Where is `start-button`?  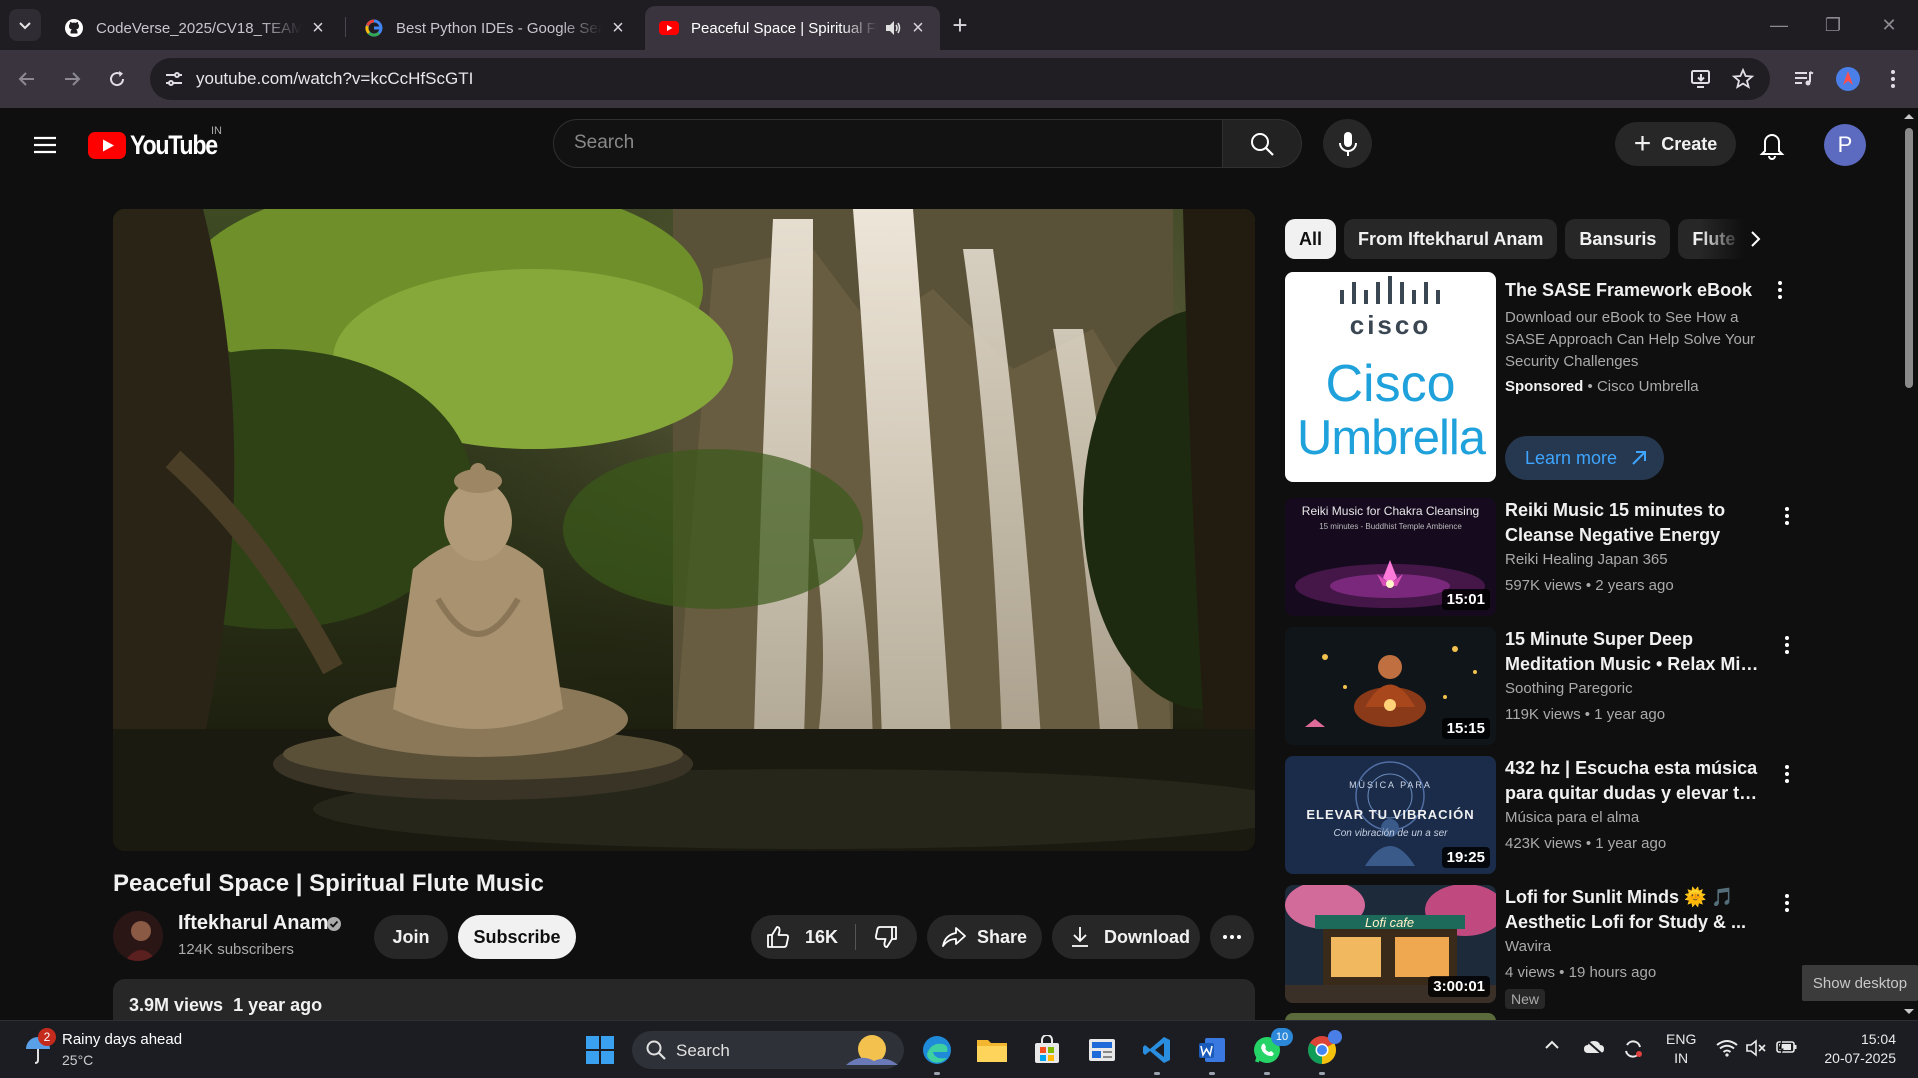
start-button is located at coordinates (600, 1050).